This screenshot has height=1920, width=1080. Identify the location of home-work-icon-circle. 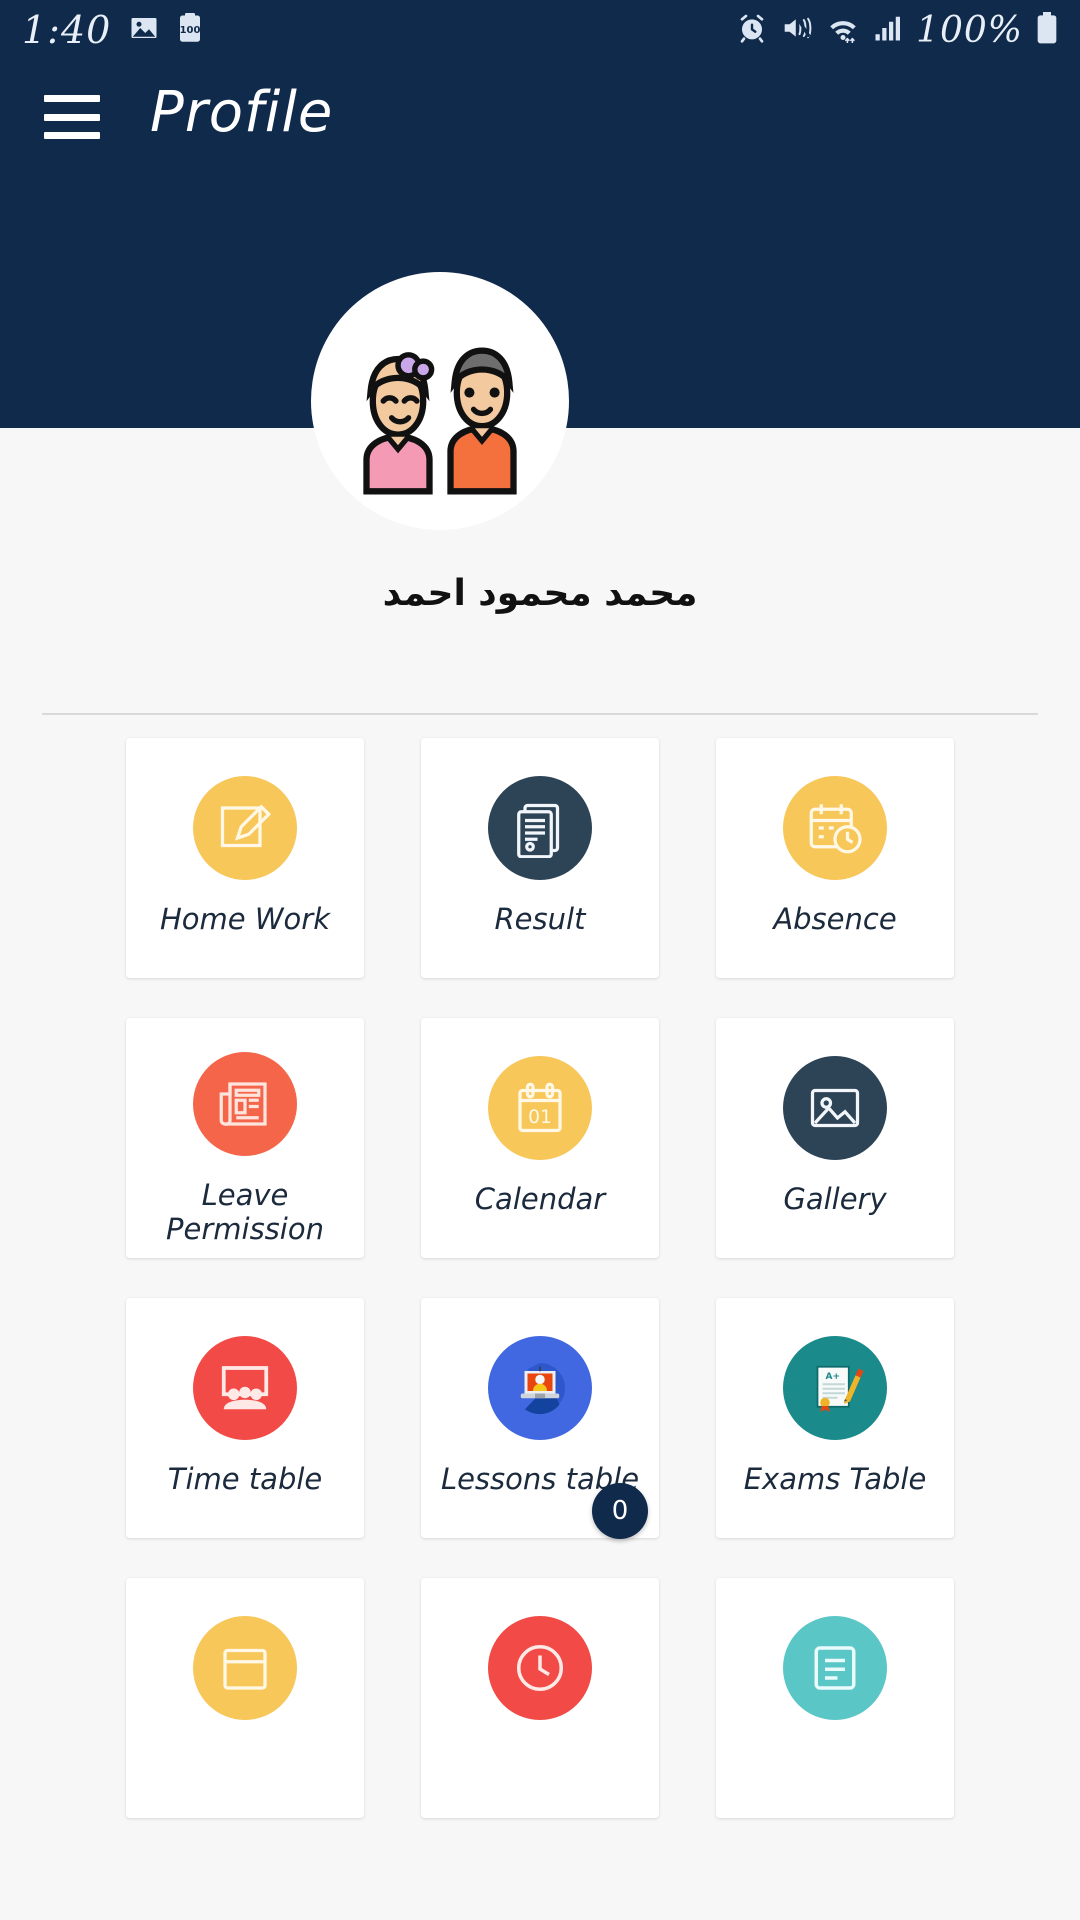
(245, 828).